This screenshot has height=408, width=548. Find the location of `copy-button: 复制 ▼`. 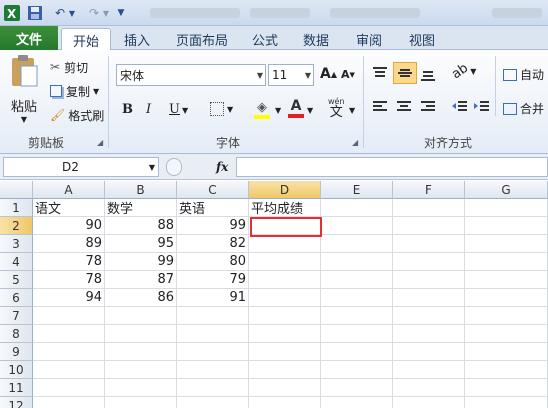

copy-button: 复制 ▼ is located at coordinates (74, 91).